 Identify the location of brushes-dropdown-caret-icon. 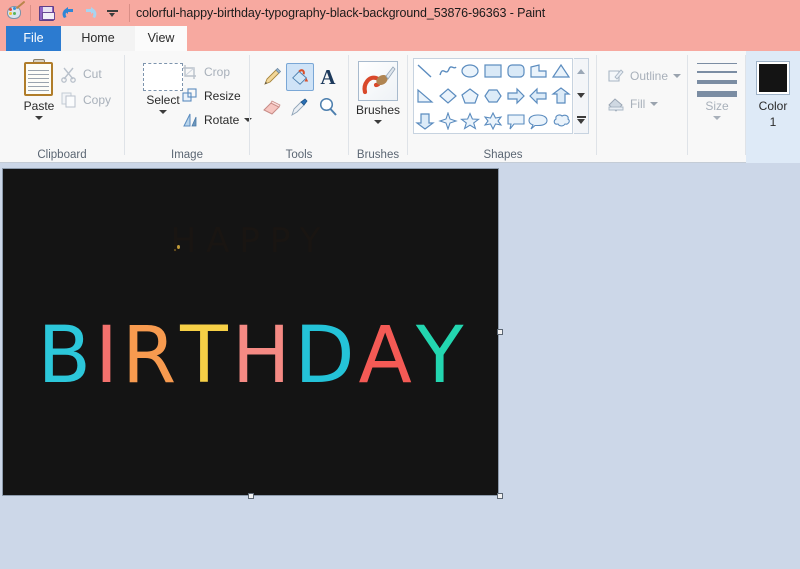
(378, 122).